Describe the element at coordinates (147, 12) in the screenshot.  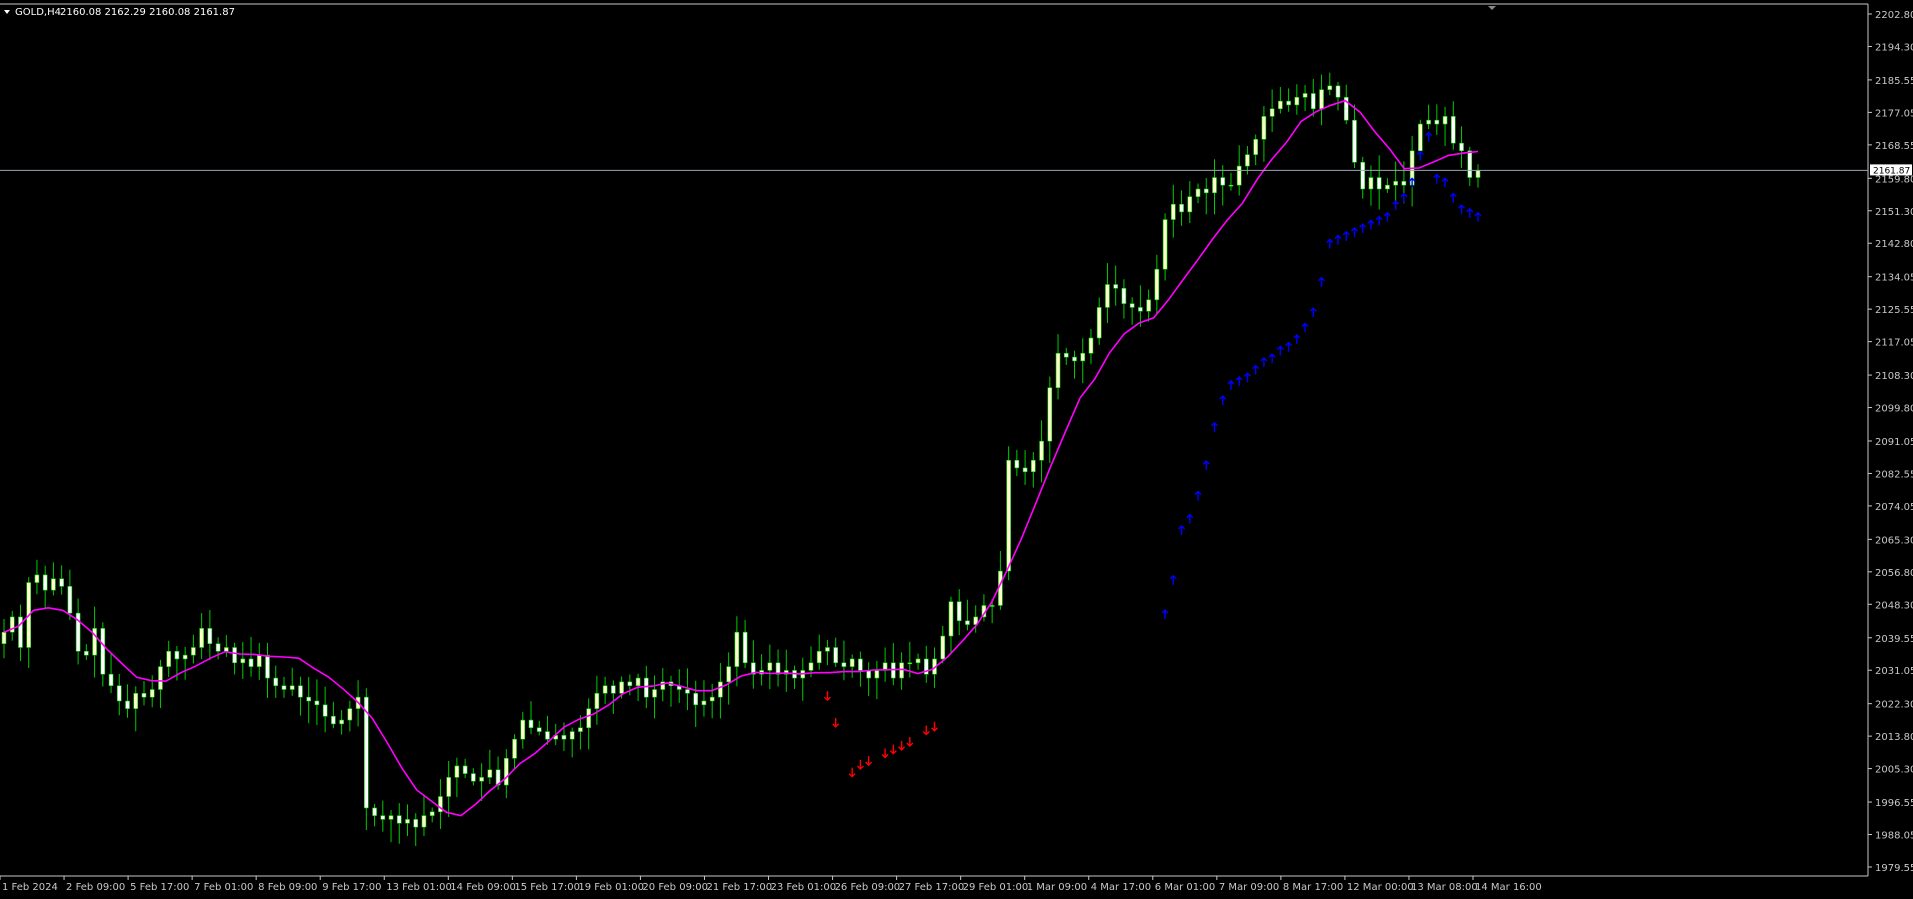
I see `ohlc-readout: 2160.08 2162.29 2160.08 2161.87` at that location.